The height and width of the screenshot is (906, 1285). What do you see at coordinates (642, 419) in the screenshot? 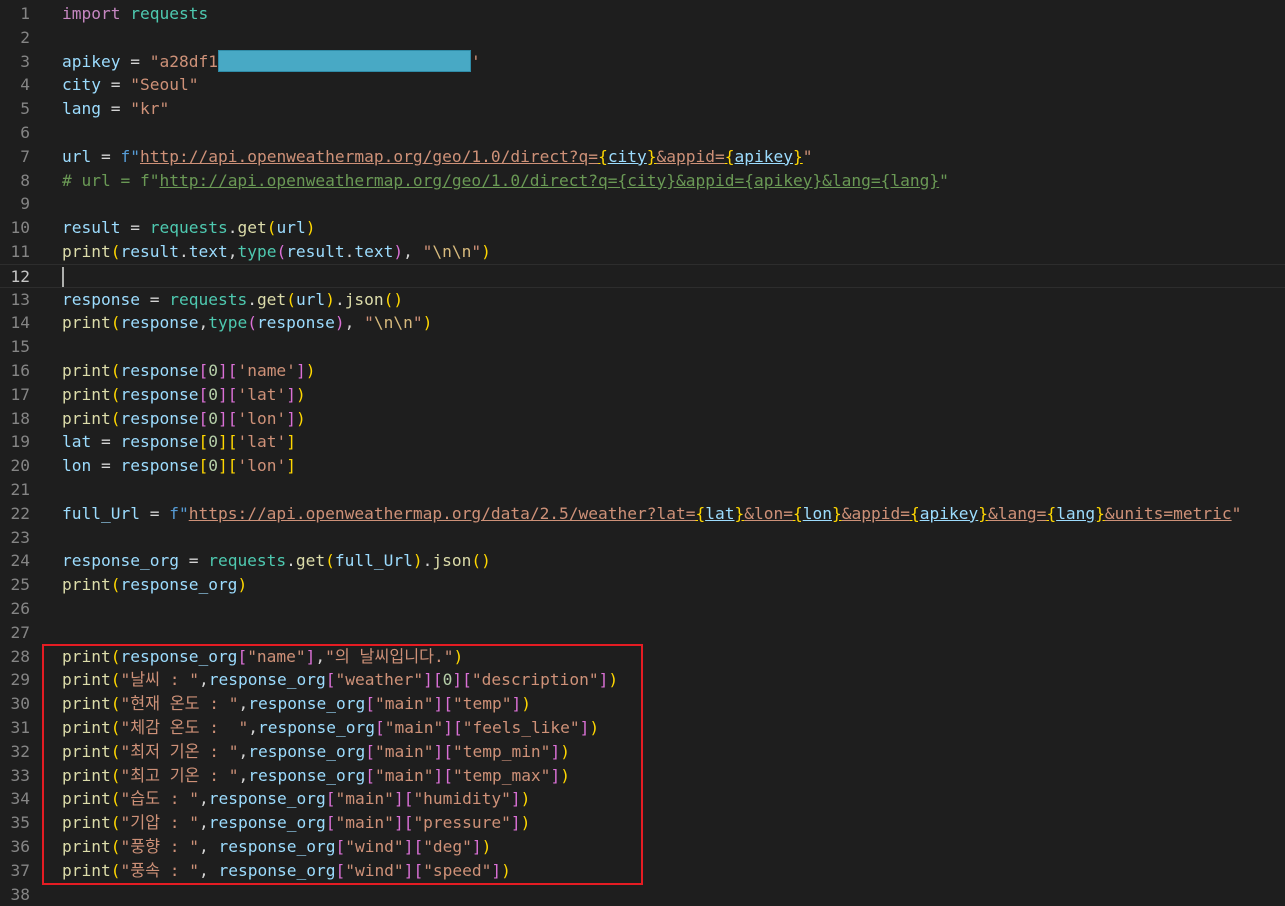
I see `code-line: 18 print(response[0]['lon'])` at bounding box center [642, 419].